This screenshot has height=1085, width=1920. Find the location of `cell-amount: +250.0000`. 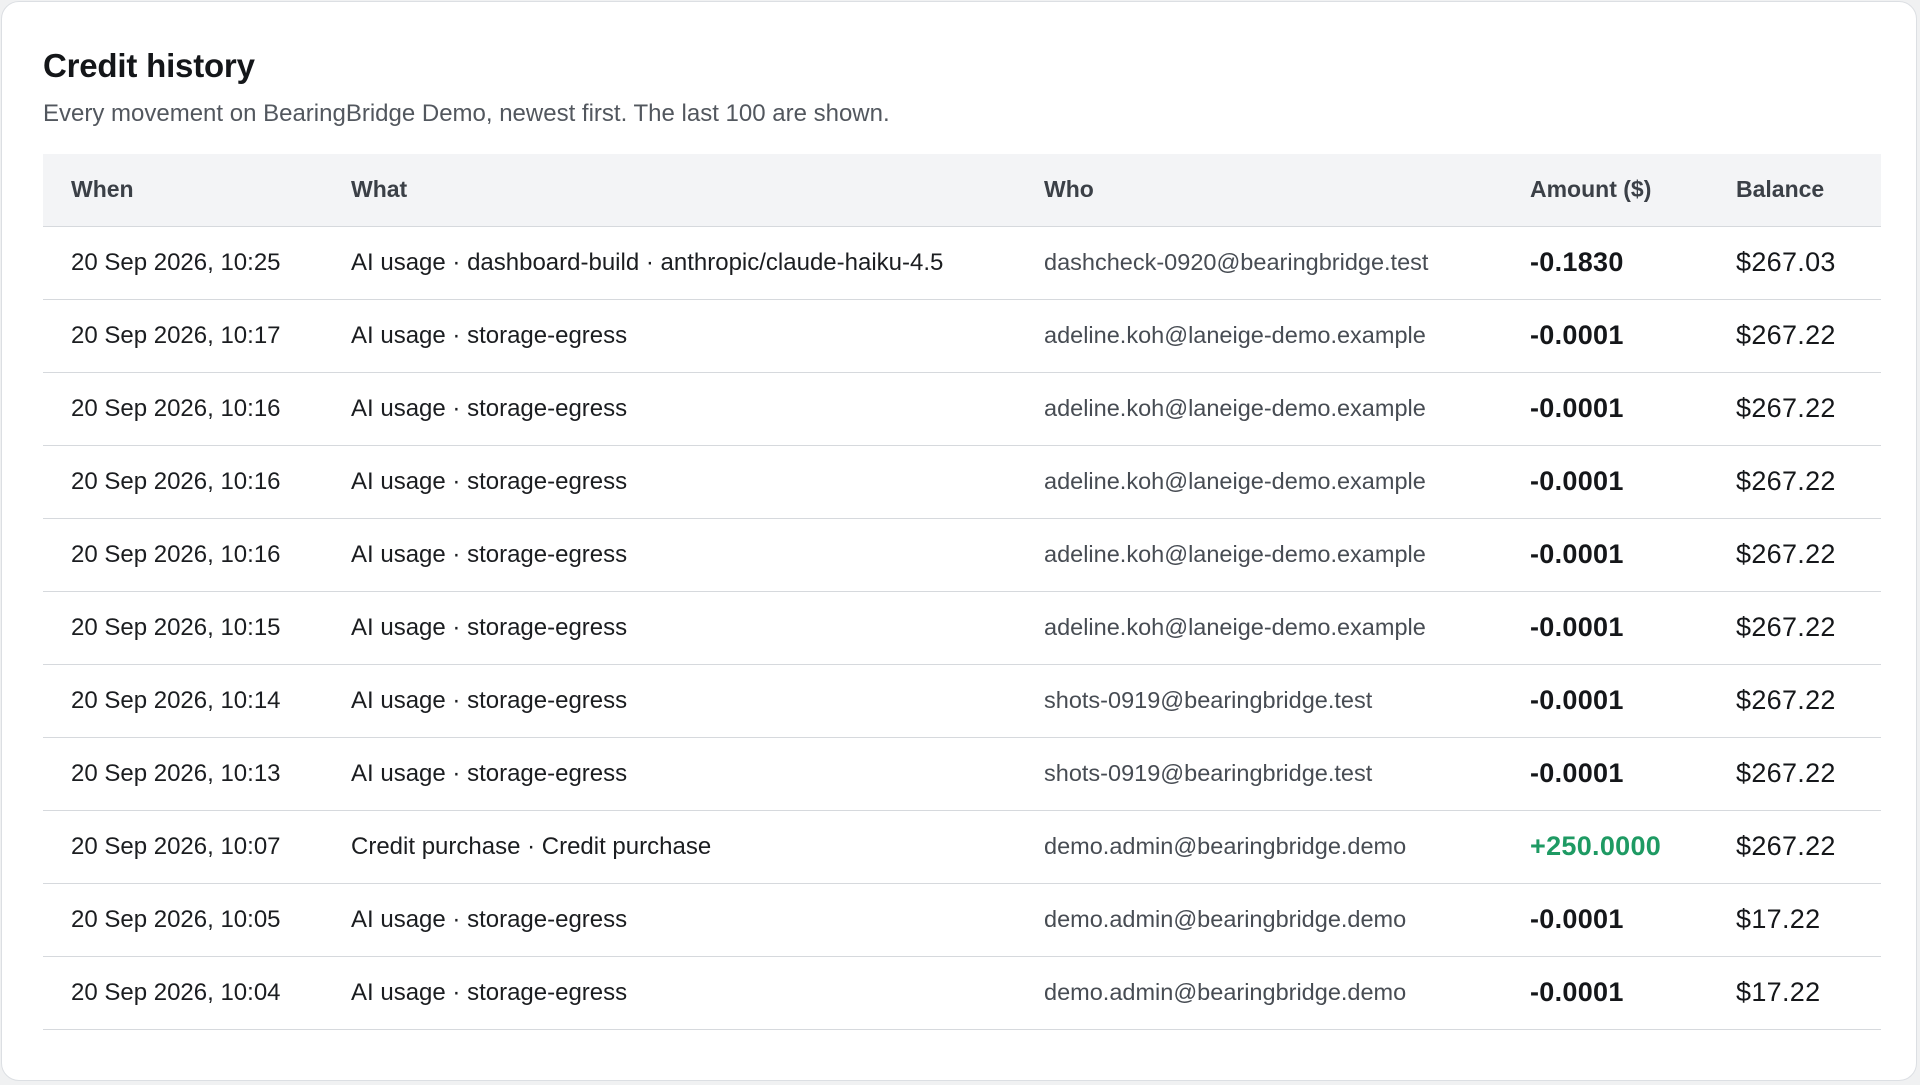

cell-amount: +250.0000 is located at coordinates (1605, 847).